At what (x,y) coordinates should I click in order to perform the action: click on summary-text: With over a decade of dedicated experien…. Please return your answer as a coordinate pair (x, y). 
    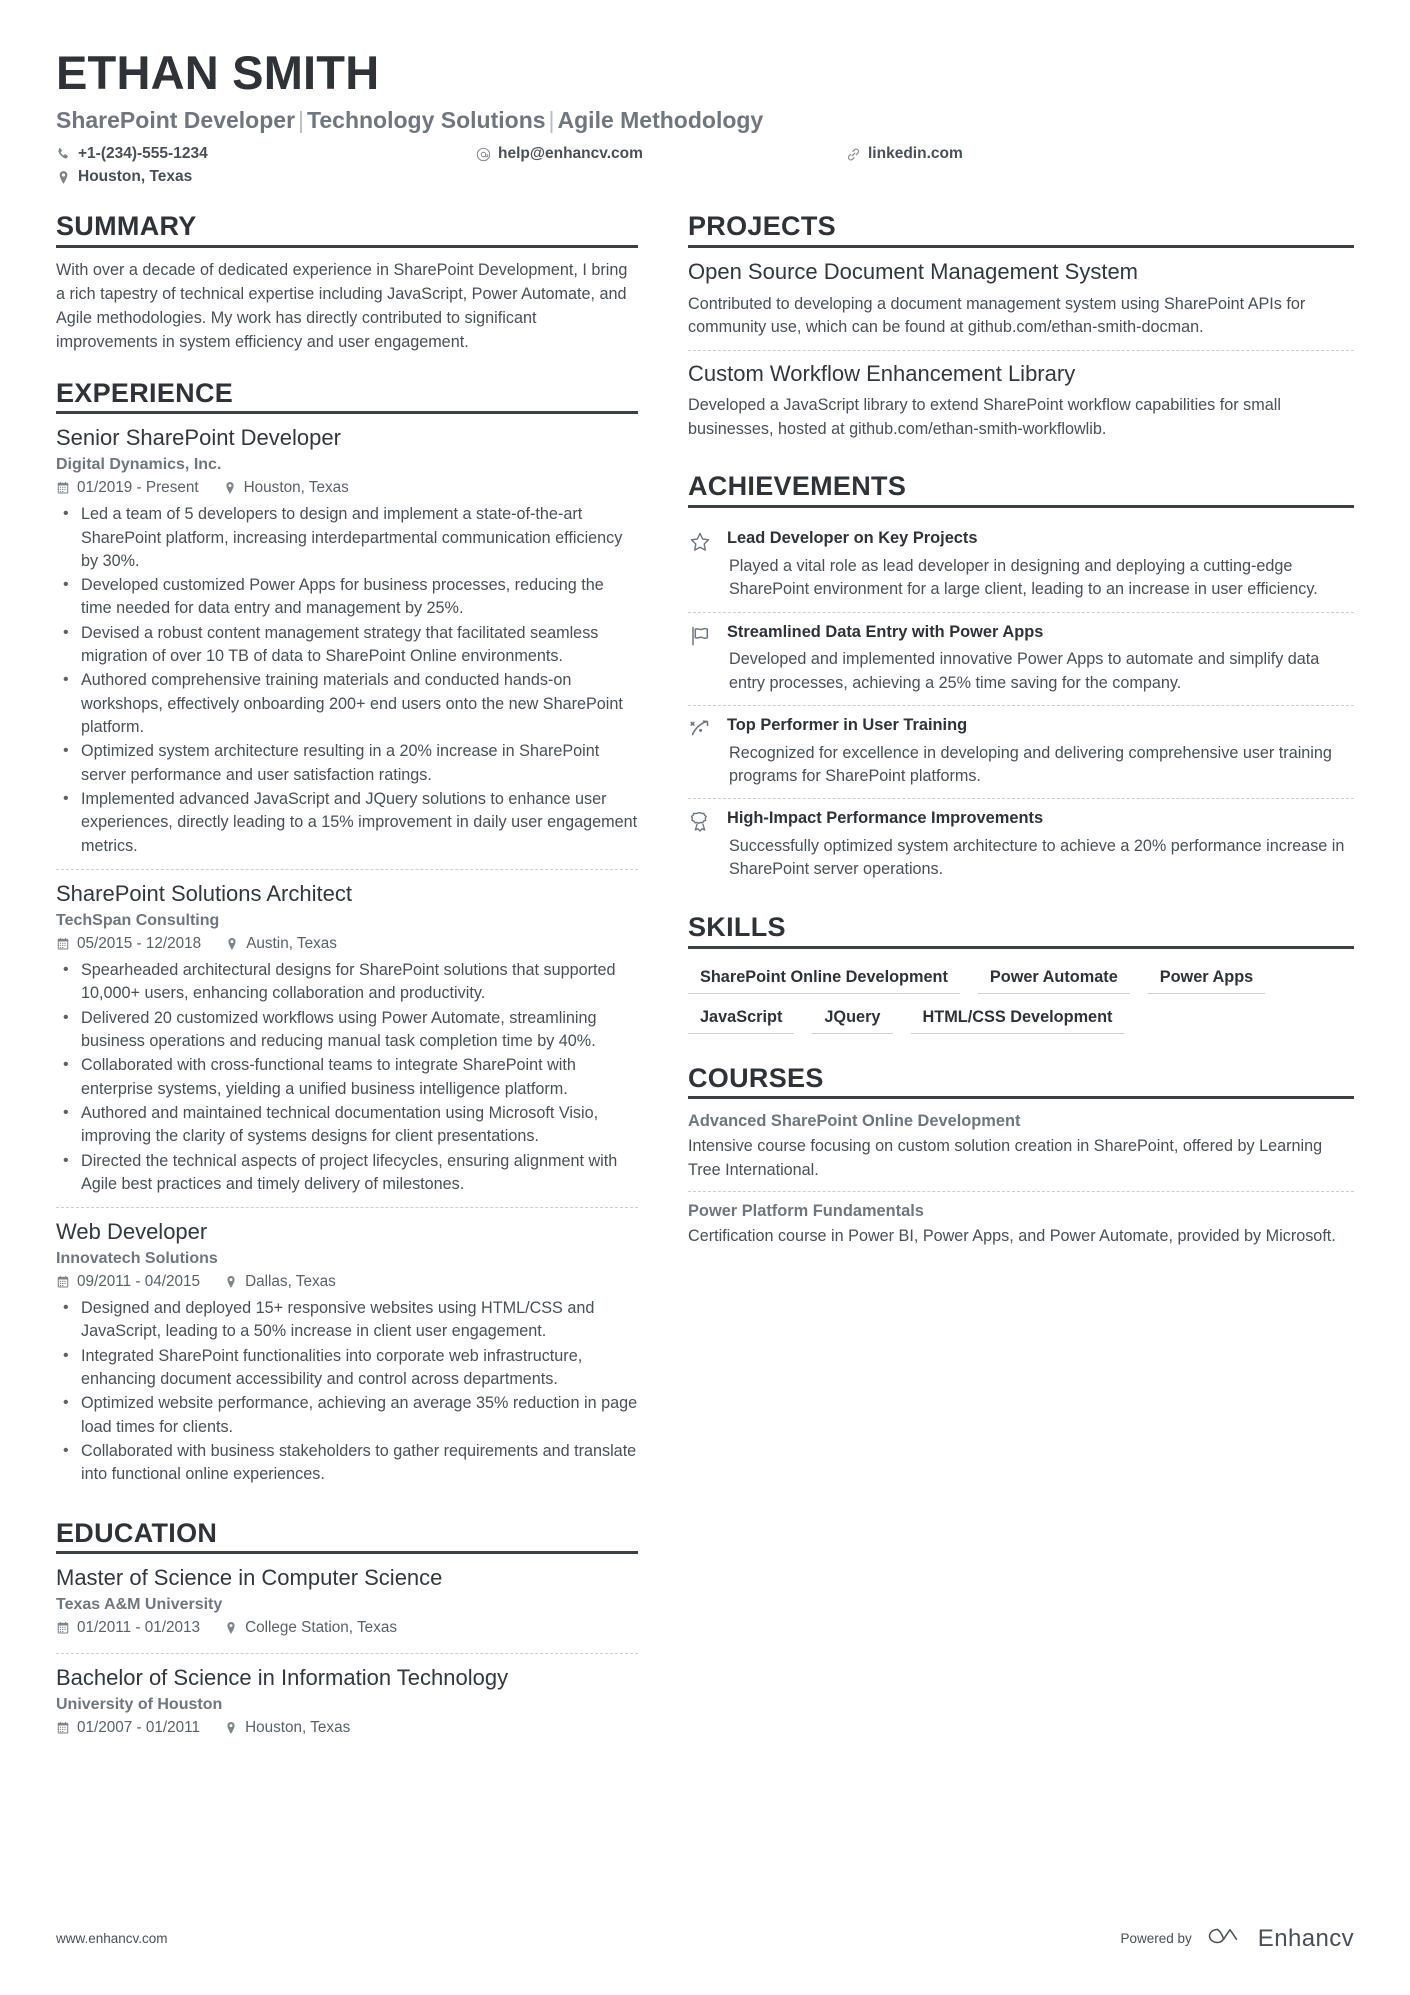
    Looking at the image, I should click on (342, 305).